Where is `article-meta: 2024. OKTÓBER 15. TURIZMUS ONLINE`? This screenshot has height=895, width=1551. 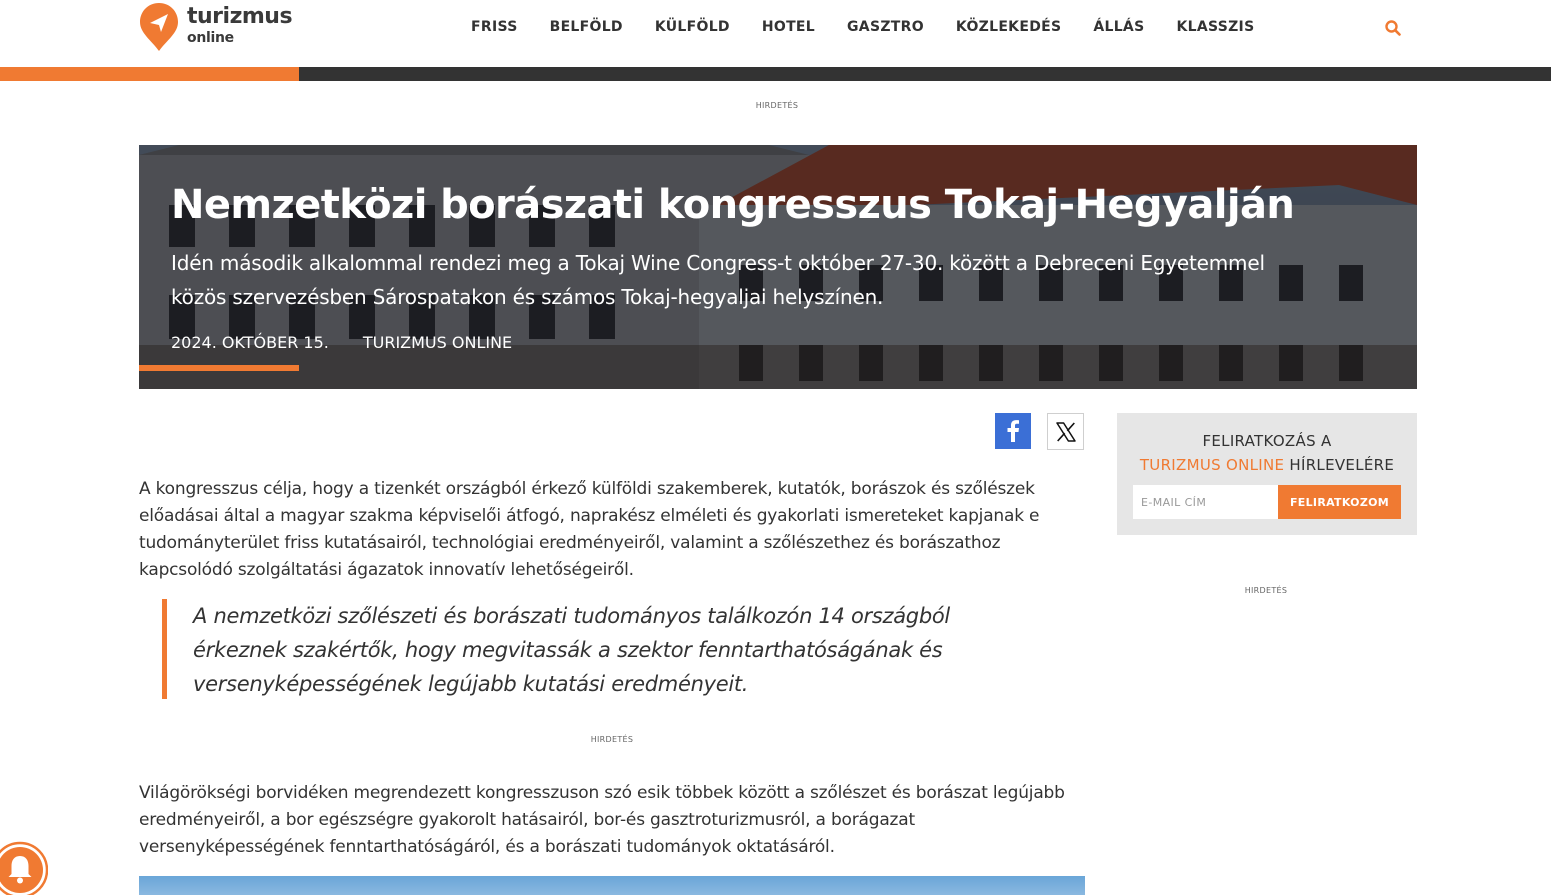
article-meta: 2024. OKTÓBER 15. TURIZMUS ONLINE is located at coordinates (358, 343).